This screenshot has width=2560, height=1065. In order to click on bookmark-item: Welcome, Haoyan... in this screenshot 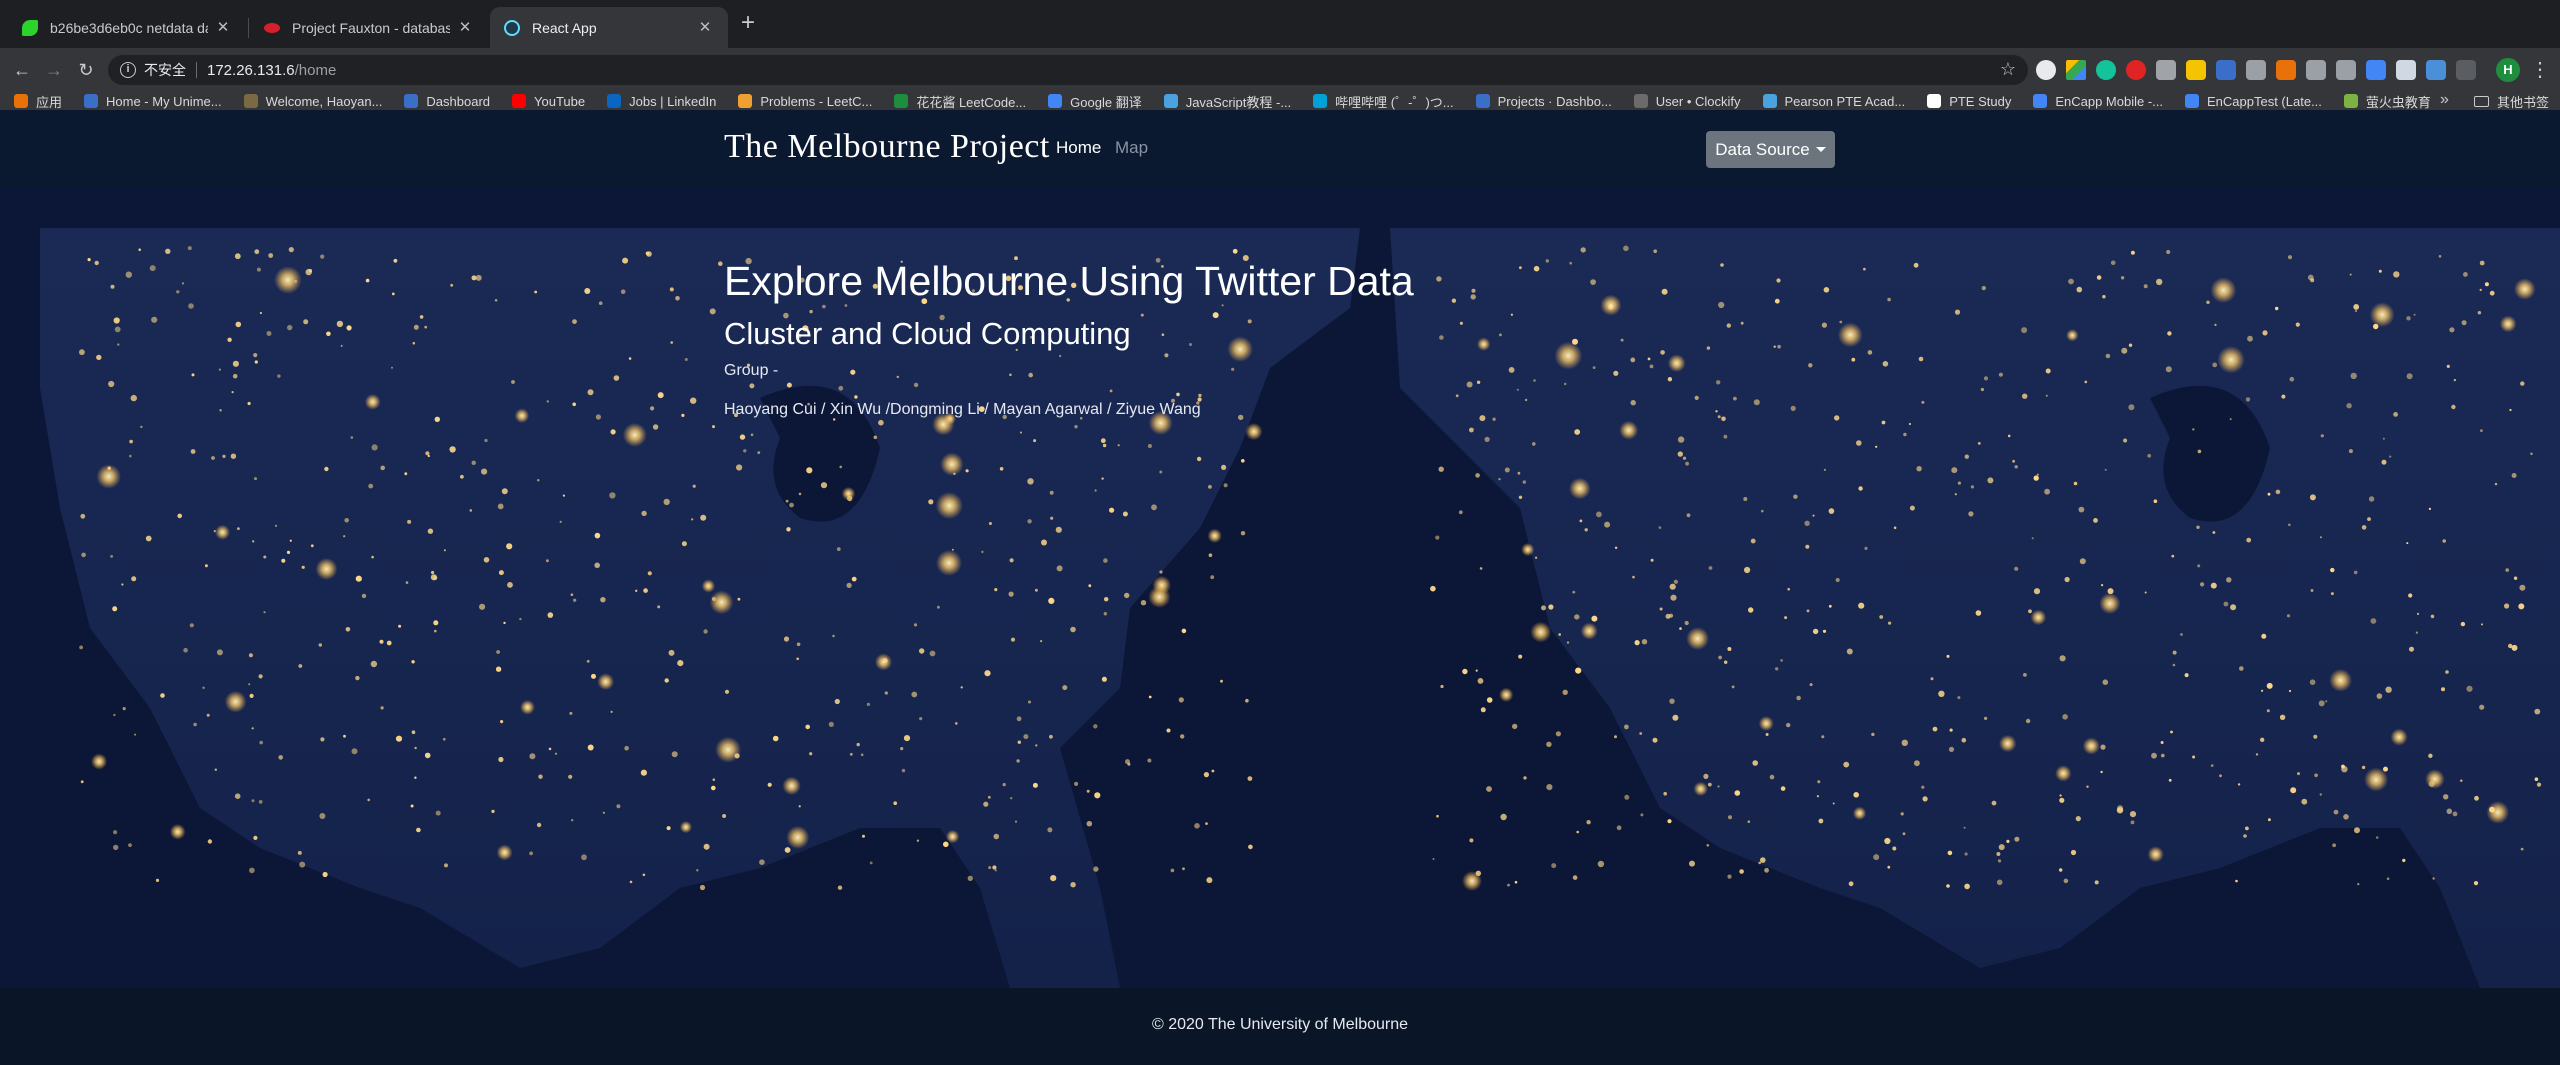, I will do `click(313, 101)`.